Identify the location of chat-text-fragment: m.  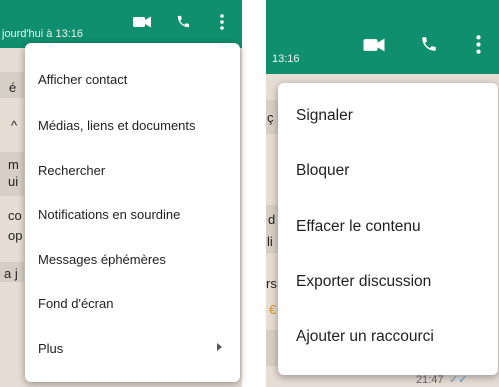
(13, 164).